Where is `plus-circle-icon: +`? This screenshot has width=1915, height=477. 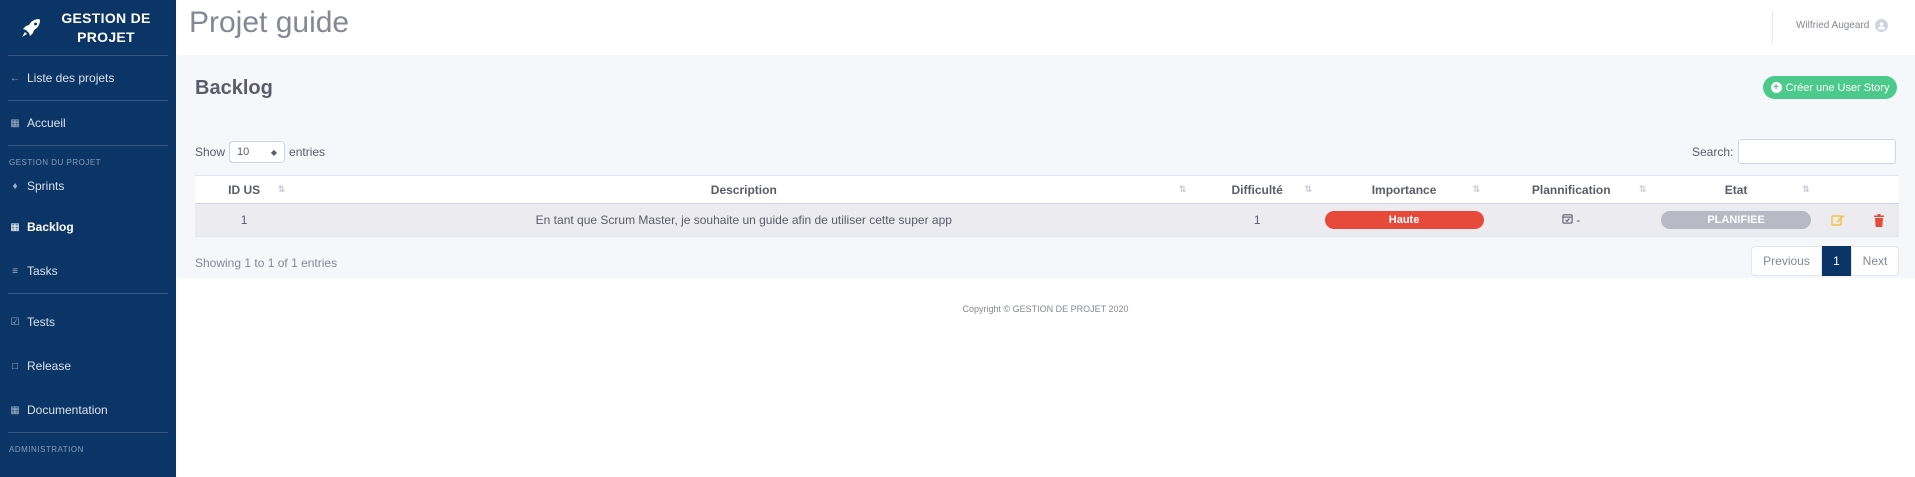
plus-circle-icon: + is located at coordinates (1776, 87).